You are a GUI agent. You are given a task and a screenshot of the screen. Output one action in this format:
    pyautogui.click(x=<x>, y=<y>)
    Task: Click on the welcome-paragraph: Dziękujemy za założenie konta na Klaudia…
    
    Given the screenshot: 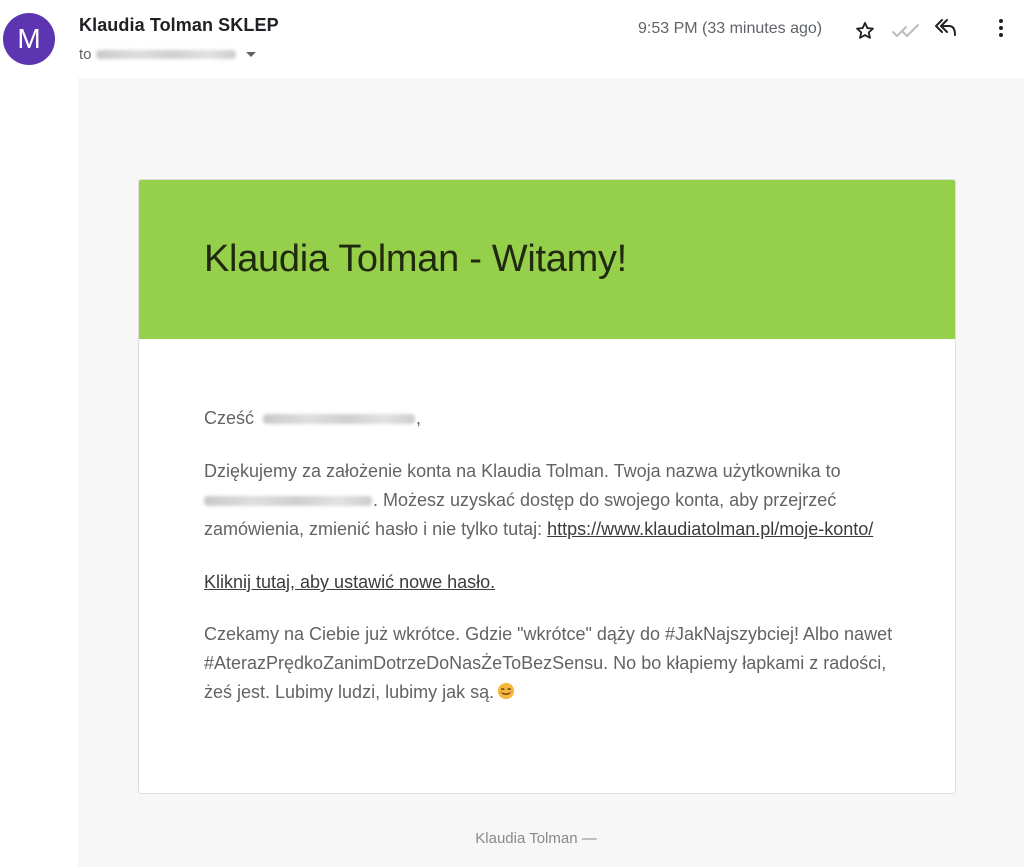 What is the action you would take?
    pyautogui.click(x=549, y=500)
    